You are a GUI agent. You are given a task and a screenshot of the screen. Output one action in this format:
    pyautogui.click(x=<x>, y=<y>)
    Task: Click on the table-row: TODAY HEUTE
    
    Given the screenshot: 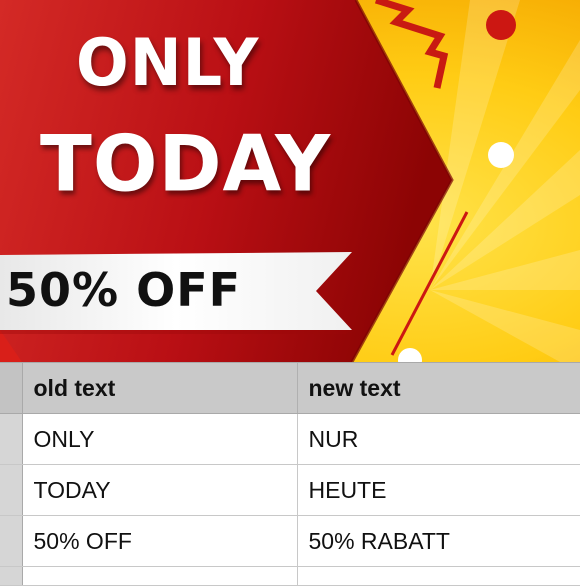 What is the action you would take?
    pyautogui.click(x=290, y=490)
    